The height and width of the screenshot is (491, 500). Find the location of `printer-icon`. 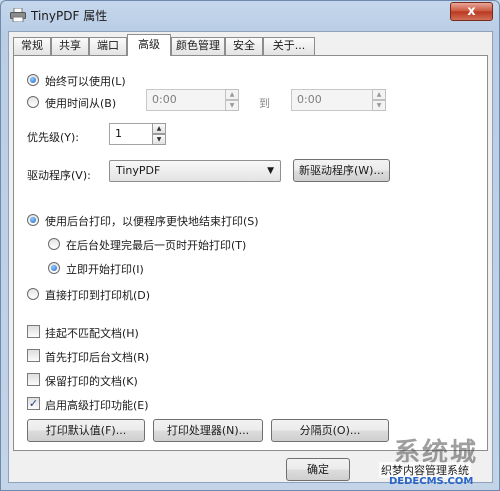

printer-icon is located at coordinates (18, 15).